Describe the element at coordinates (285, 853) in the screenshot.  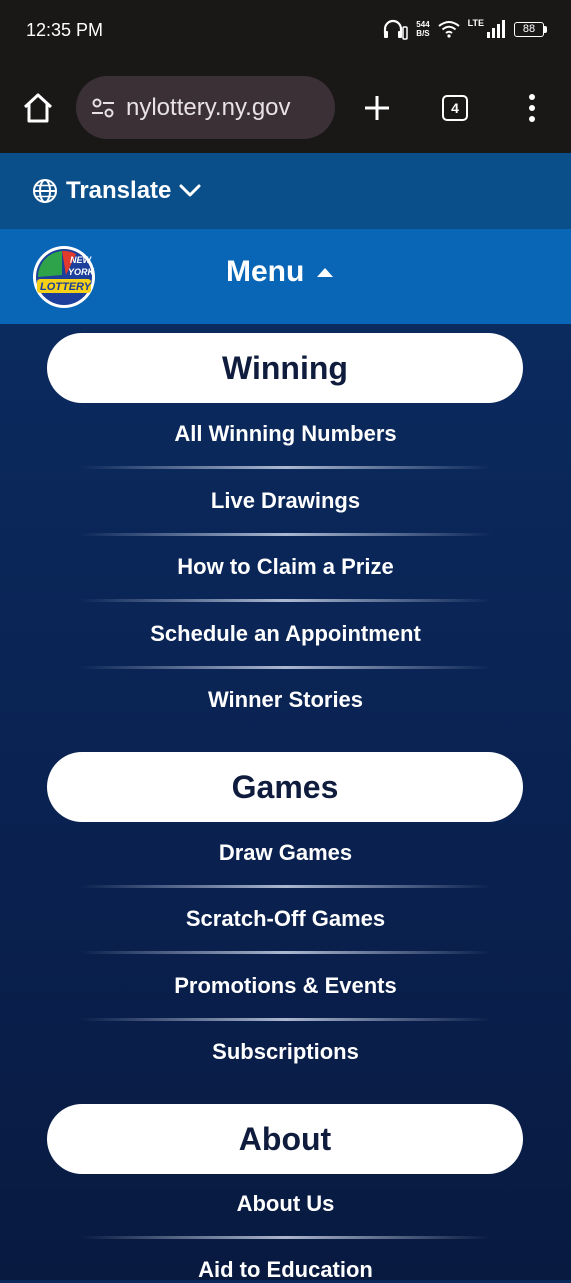
I see `link-draw-games: Draw Games` at that location.